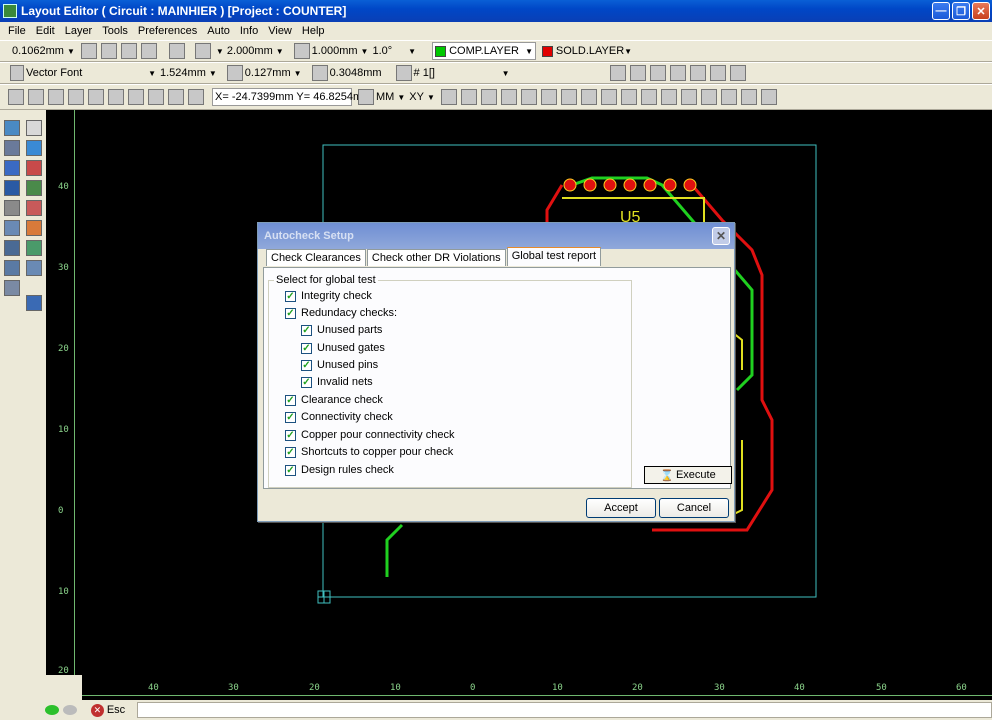 The width and height of the screenshot is (992, 720). What do you see at coordinates (96, 97) in the screenshot?
I see `rect-tool-icon` at bounding box center [96, 97].